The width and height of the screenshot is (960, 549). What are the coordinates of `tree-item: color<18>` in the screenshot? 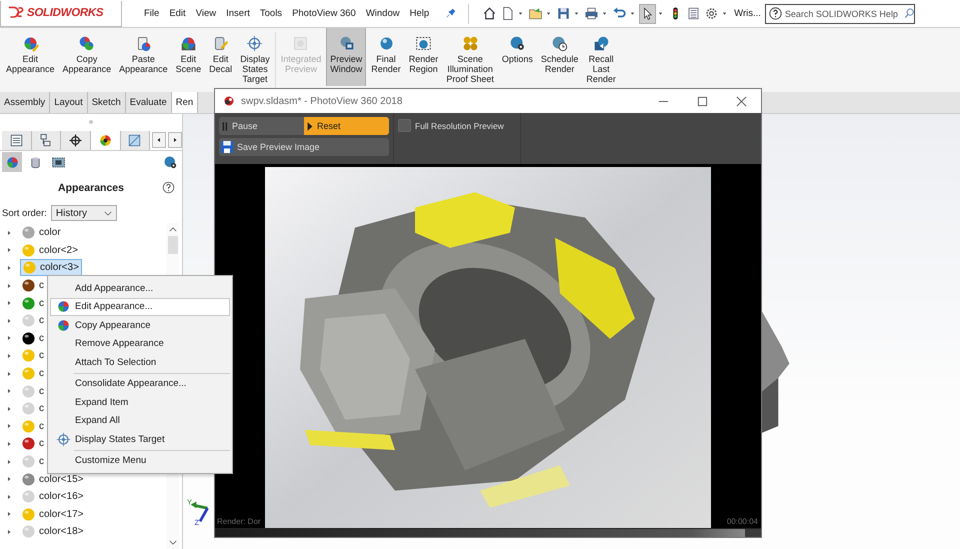 It's located at (53, 532).